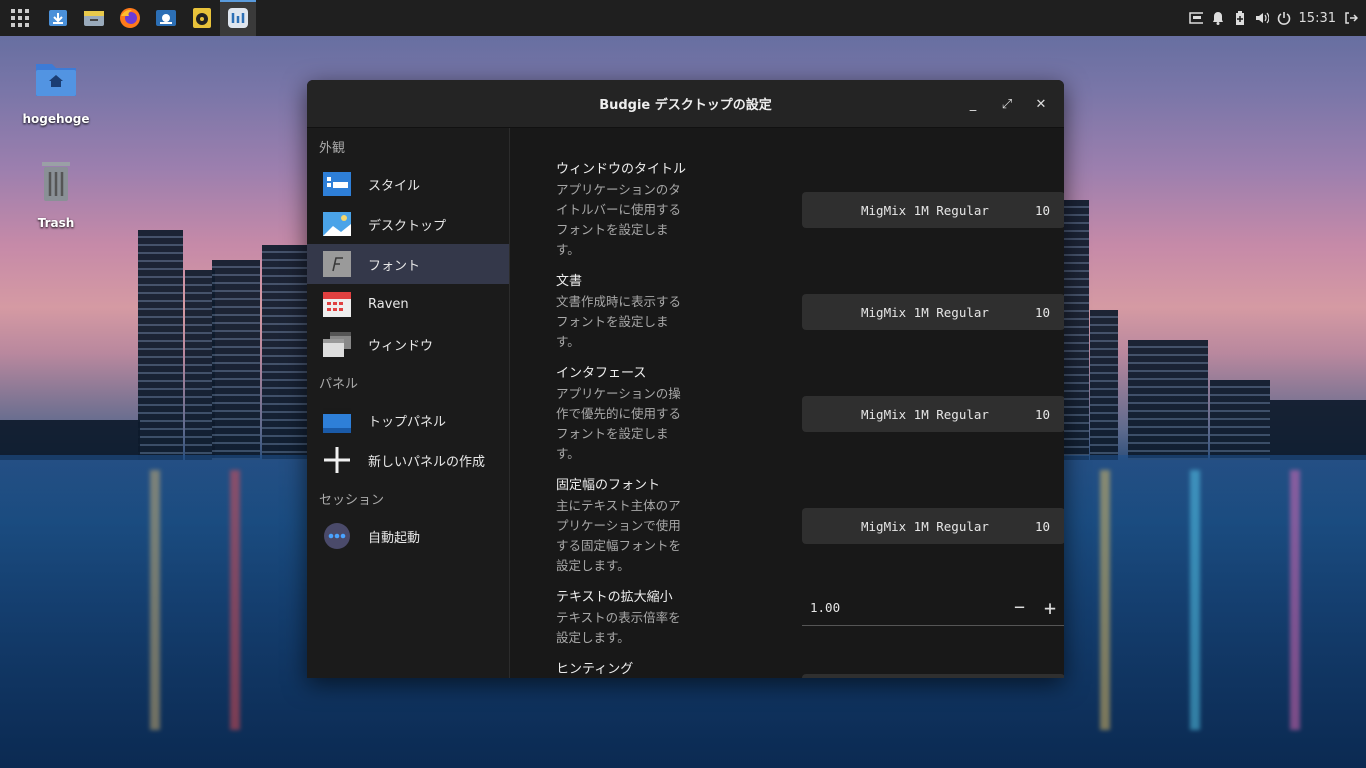 The image size is (1366, 768). Describe the element at coordinates (352, 500) in the screenshot. I see `section-header-session: セッション` at that location.